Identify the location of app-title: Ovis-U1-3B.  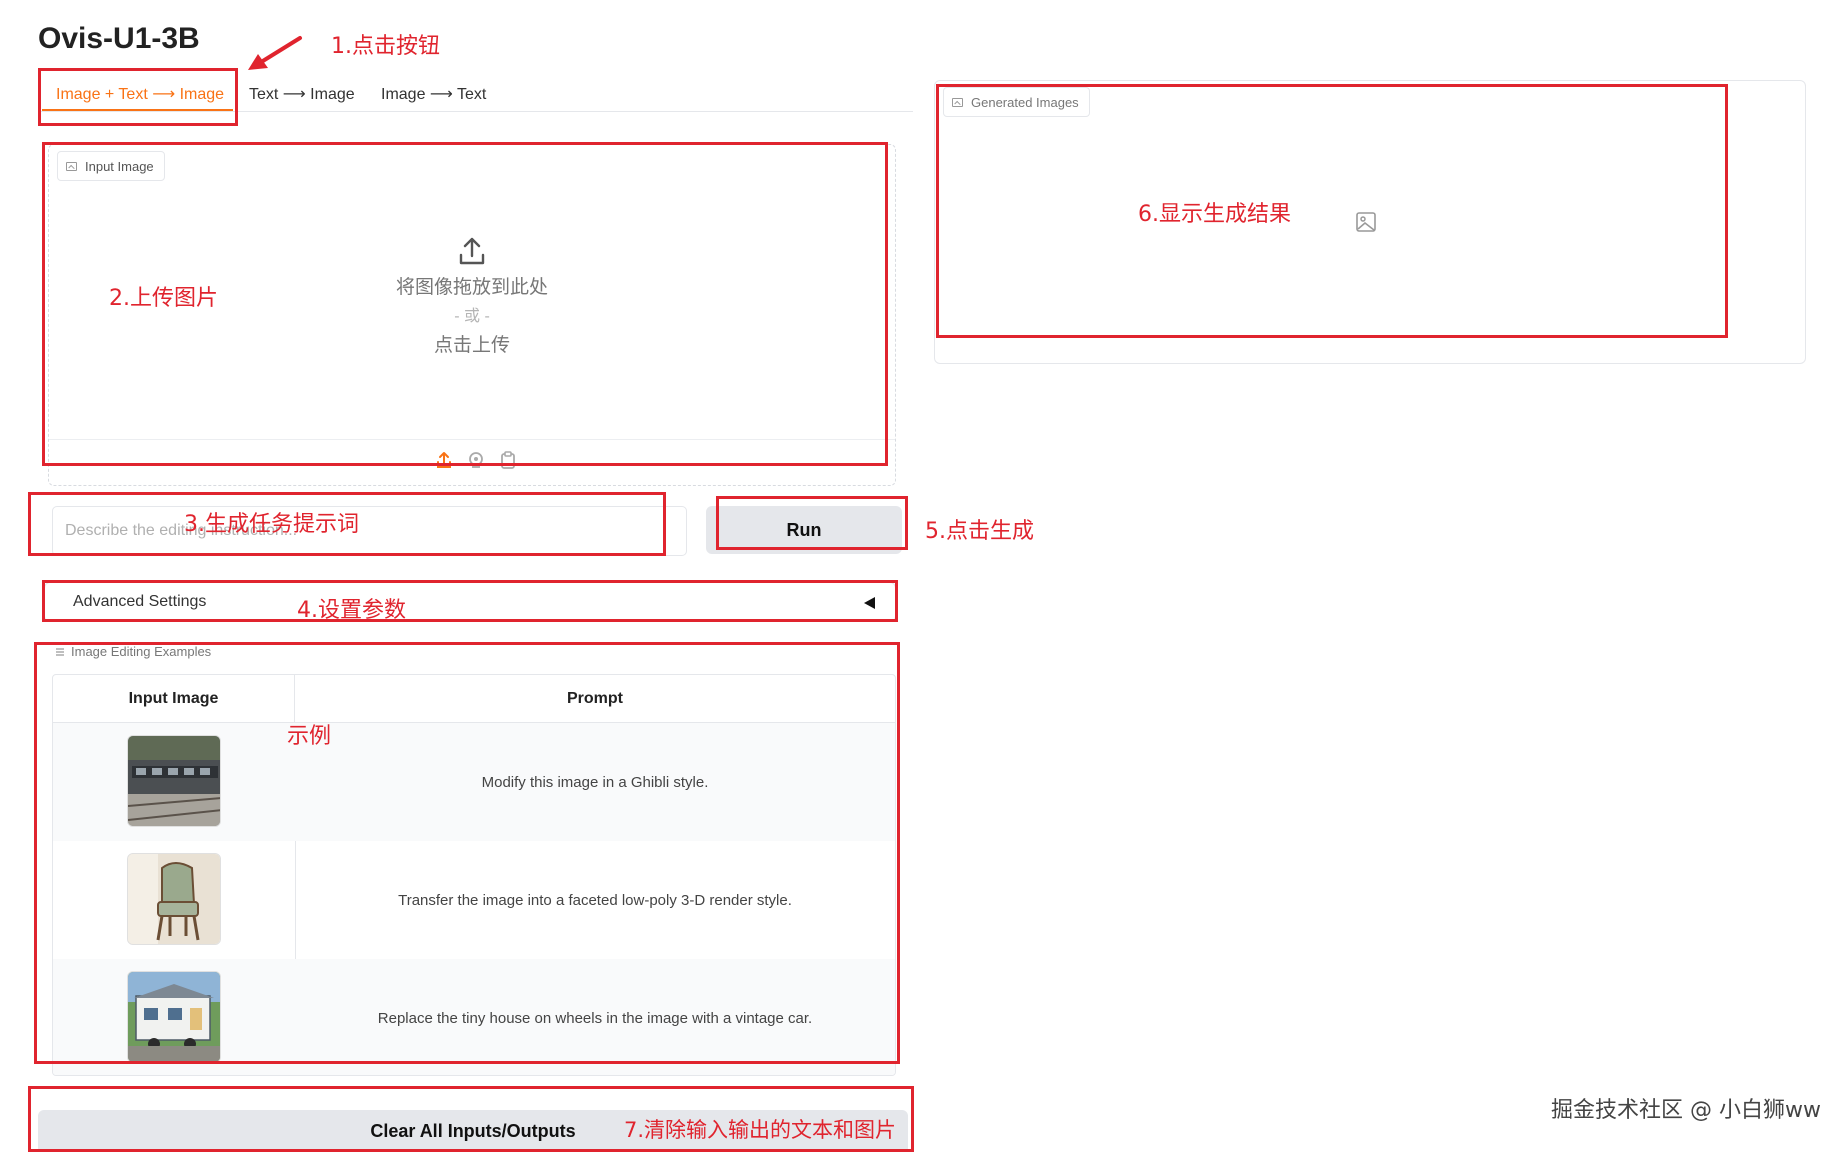
(119, 38).